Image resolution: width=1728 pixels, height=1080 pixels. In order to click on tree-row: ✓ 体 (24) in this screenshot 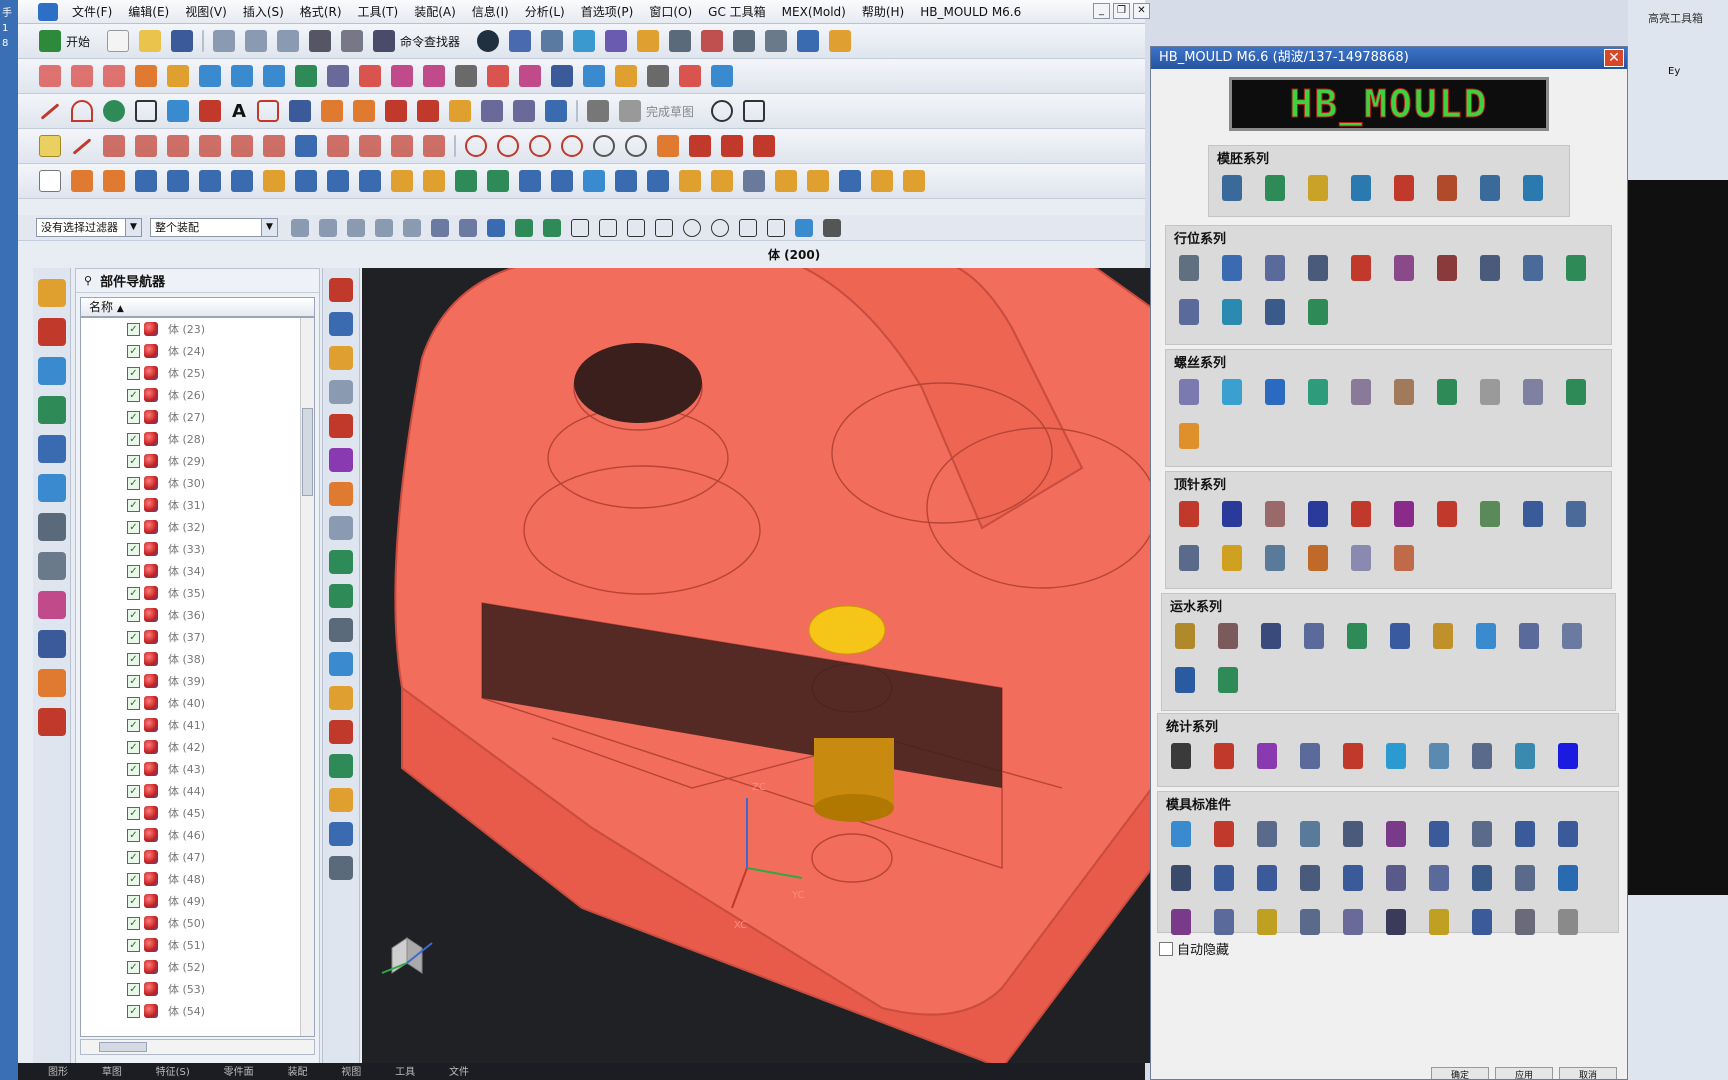, I will do `click(197, 351)`.